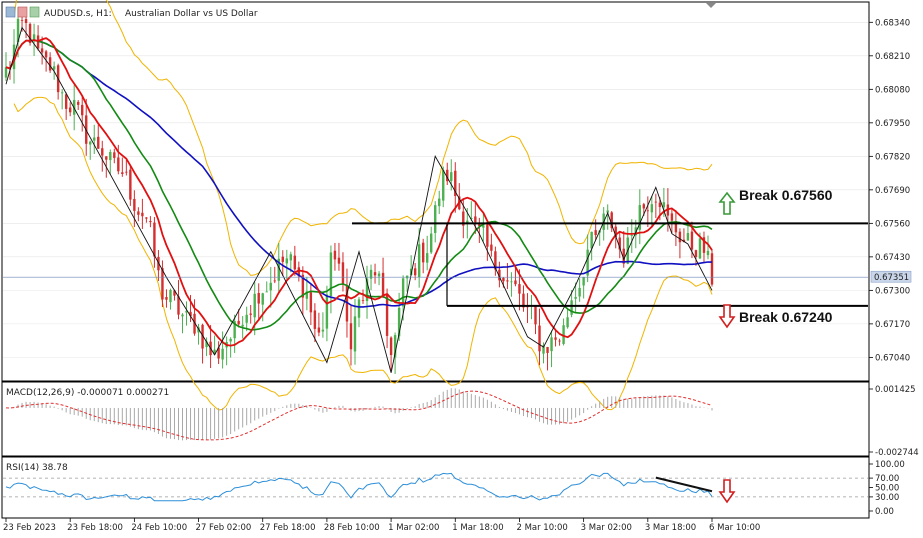 The image size is (923, 538). Describe the element at coordinates (78, 14) in the screenshot. I see `symbol-label: AUDUSD.s, H1:` at that location.